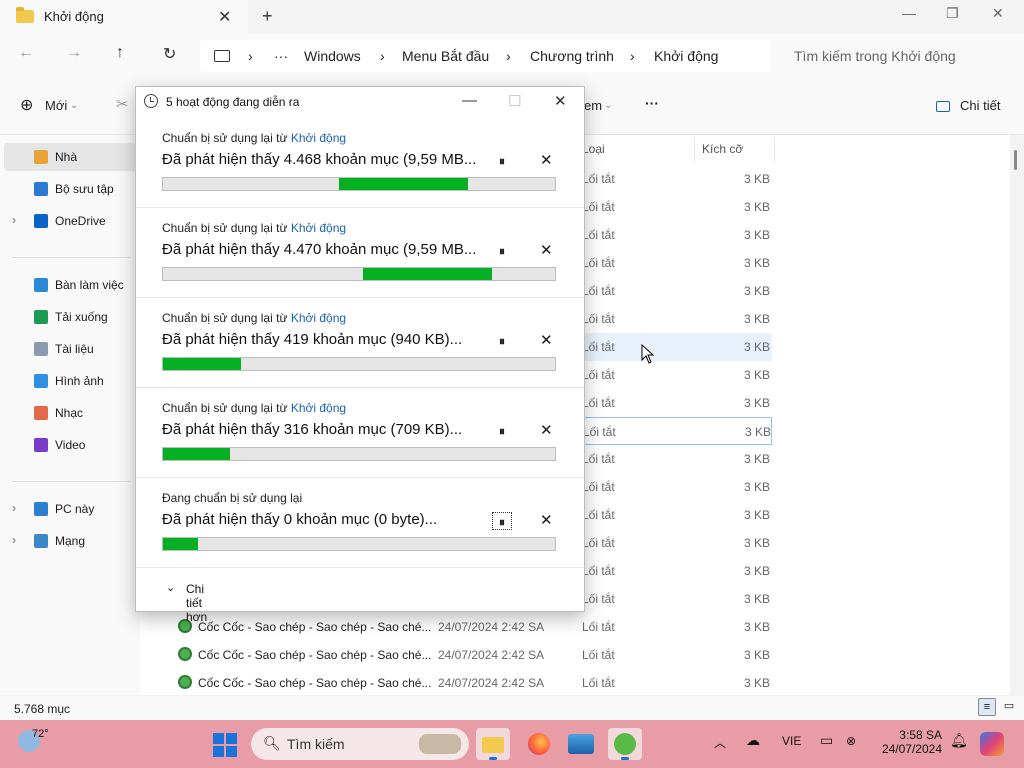  Describe the element at coordinates (122, 104) in the screenshot. I see `cut-icon: ✂` at that location.